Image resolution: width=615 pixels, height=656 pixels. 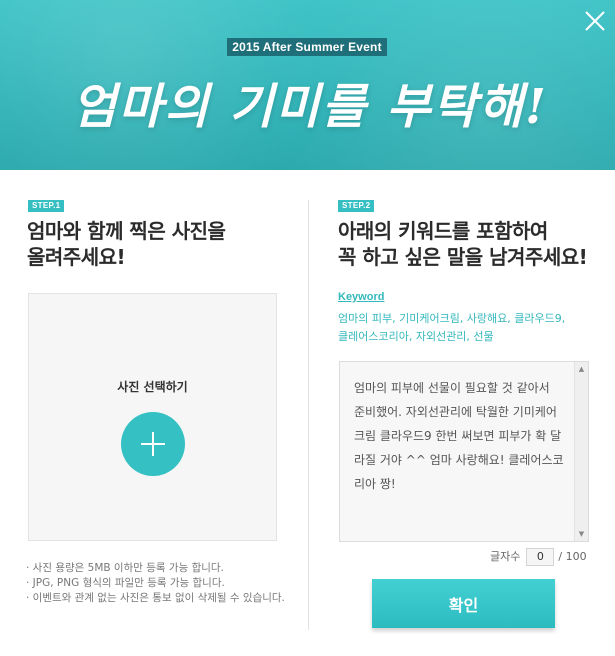 I want to click on step1-badge: STEP.1, so click(x=46, y=206).